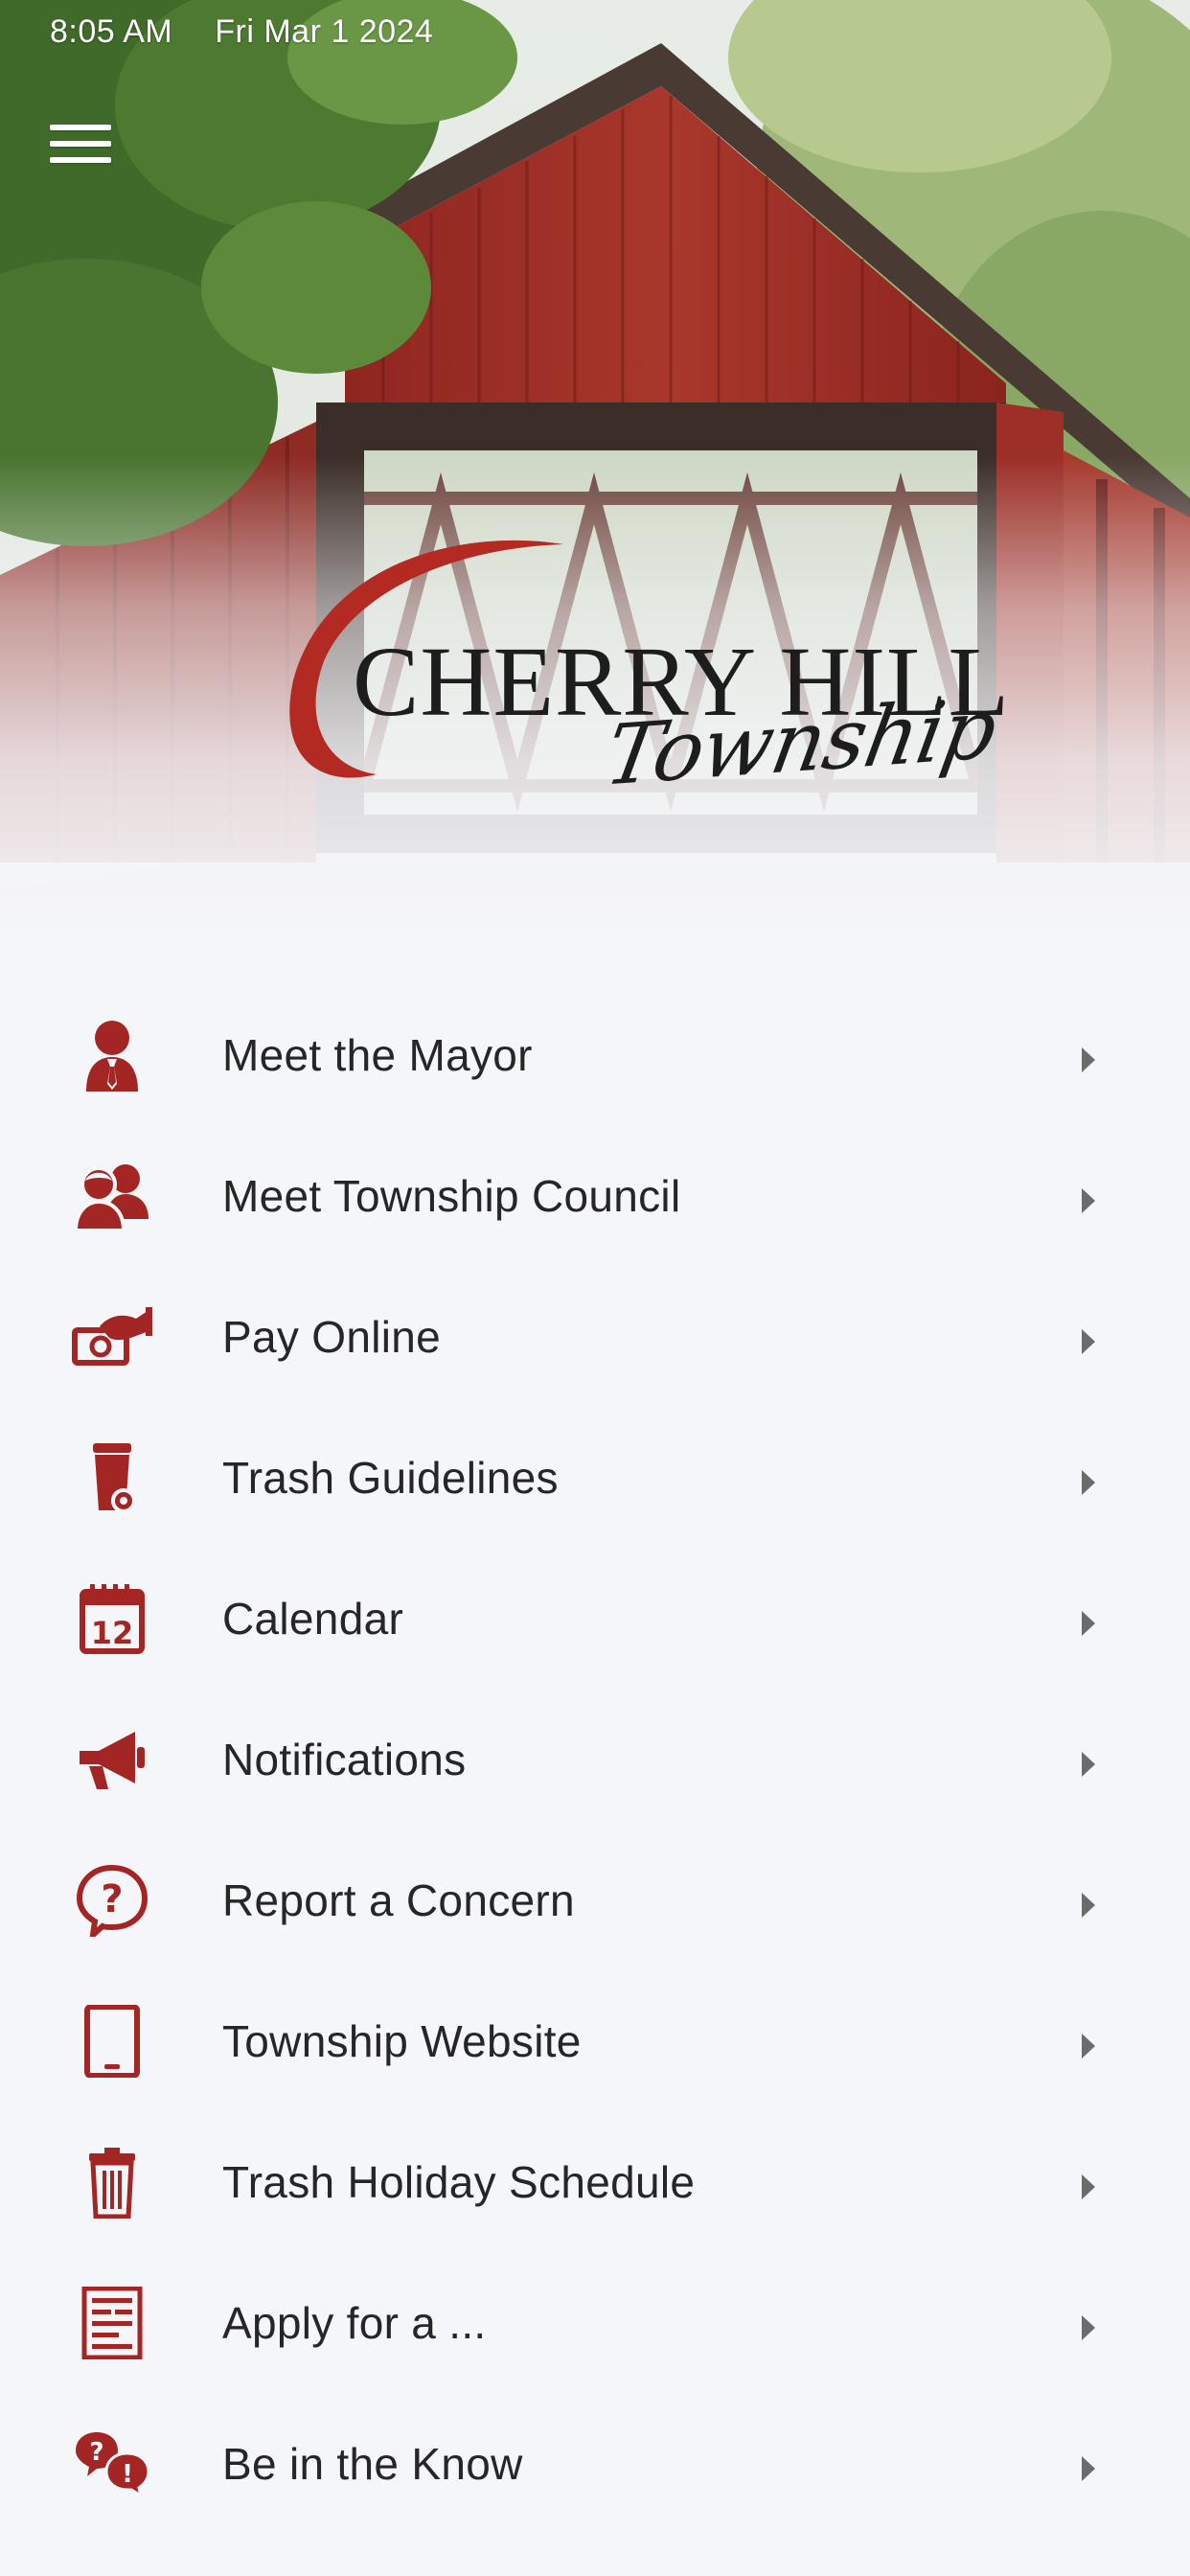  Describe the element at coordinates (112, 2323) in the screenshot. I see `form-document-icon` at that location.